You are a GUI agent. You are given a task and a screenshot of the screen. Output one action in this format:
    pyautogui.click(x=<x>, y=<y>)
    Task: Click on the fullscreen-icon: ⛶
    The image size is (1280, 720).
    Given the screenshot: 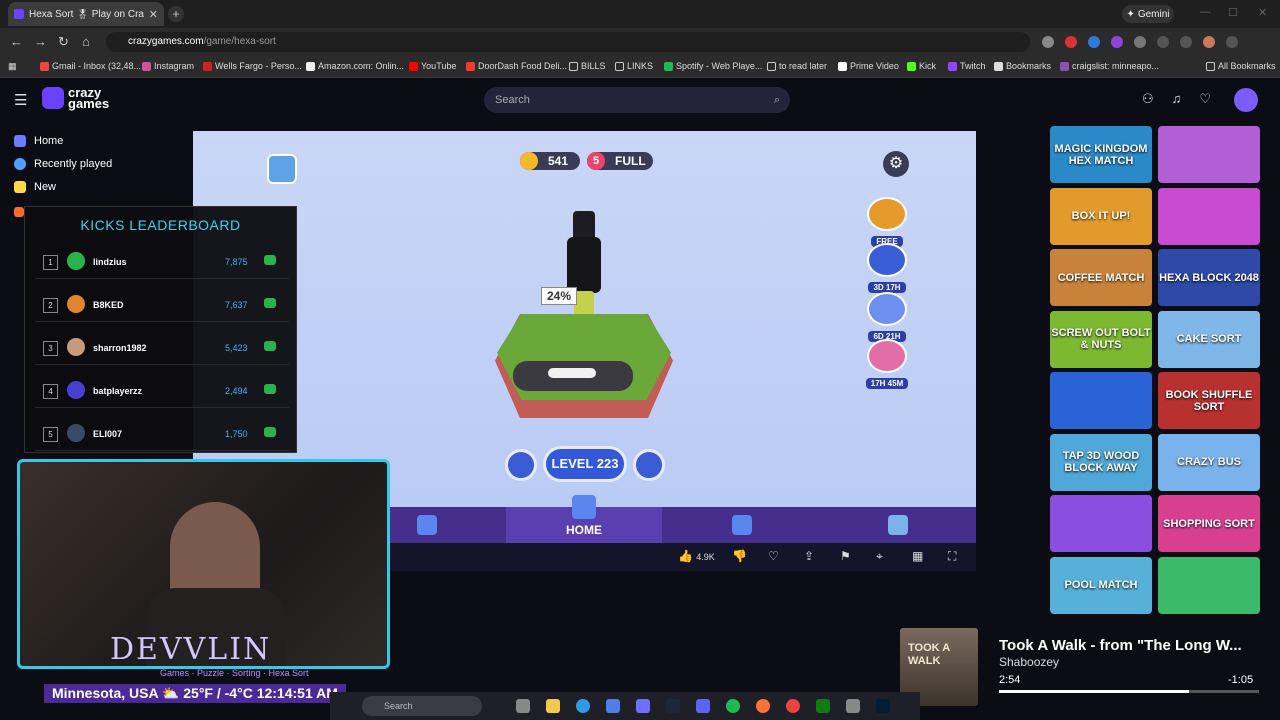 What is the action you would take?
    pyautogui.click(x=952, y=556)
    